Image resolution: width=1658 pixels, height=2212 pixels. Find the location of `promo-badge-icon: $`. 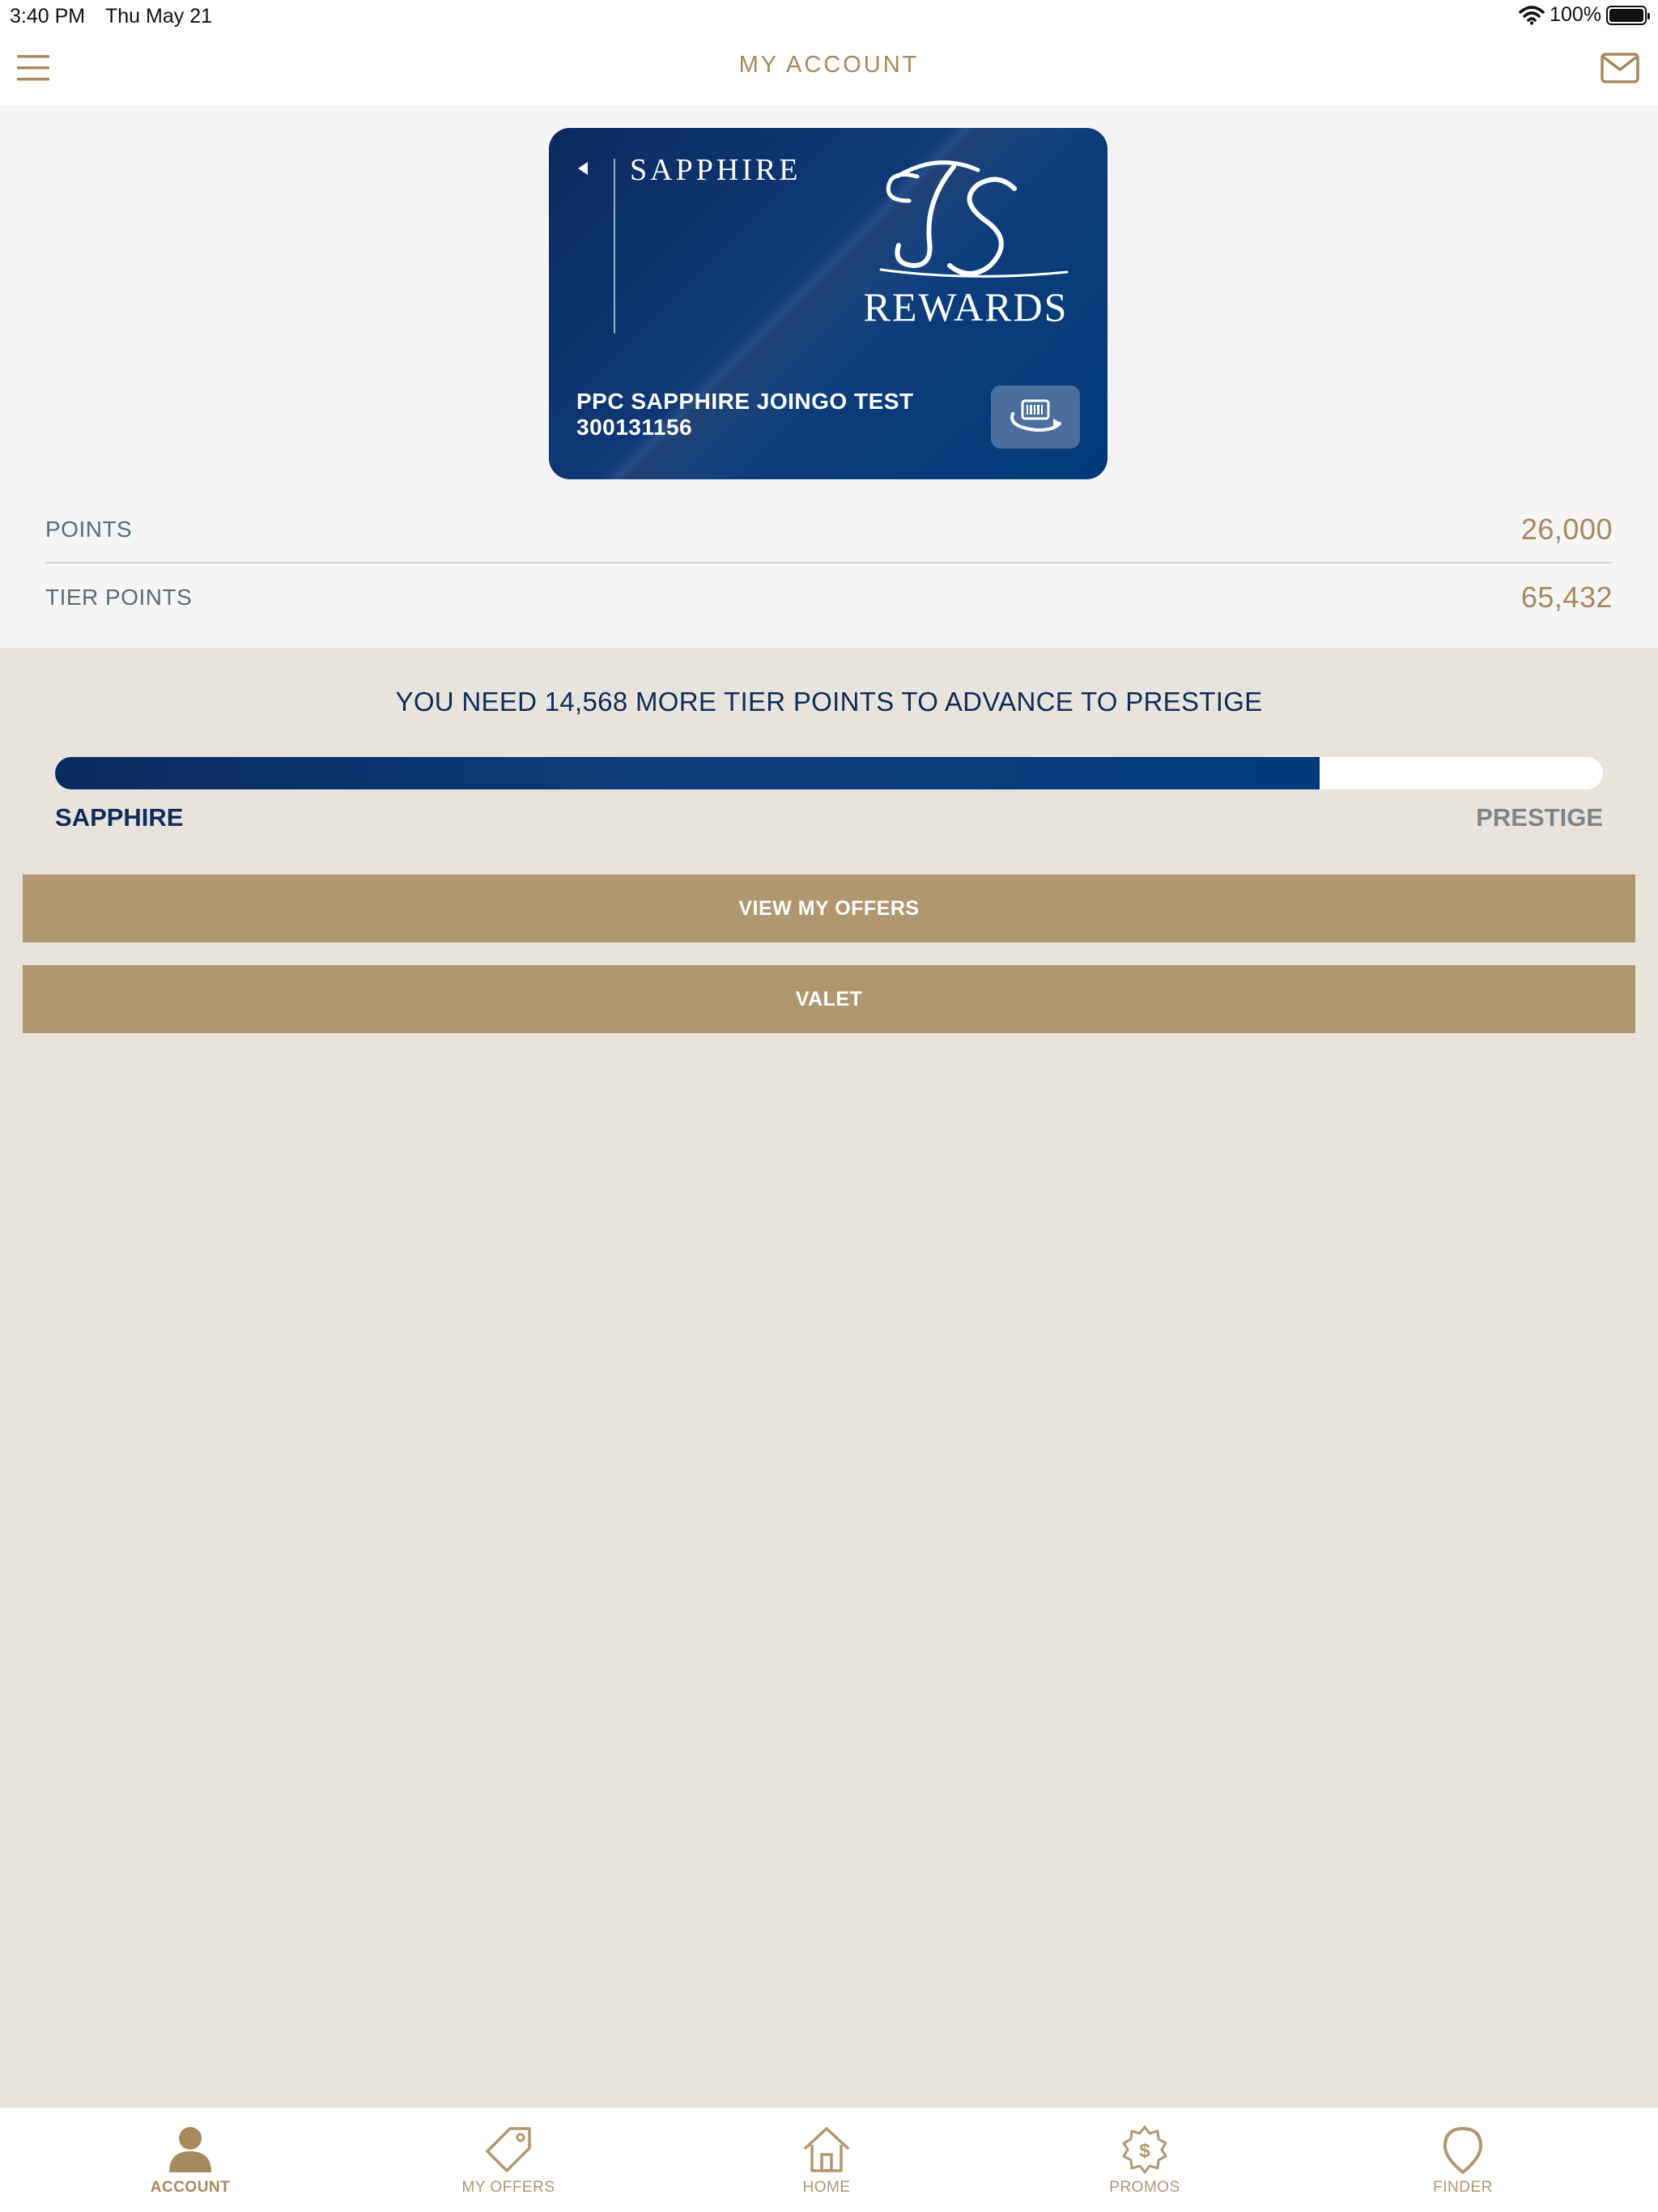

promo-badge-icon: $ is located at coordinates (1144, 2149).